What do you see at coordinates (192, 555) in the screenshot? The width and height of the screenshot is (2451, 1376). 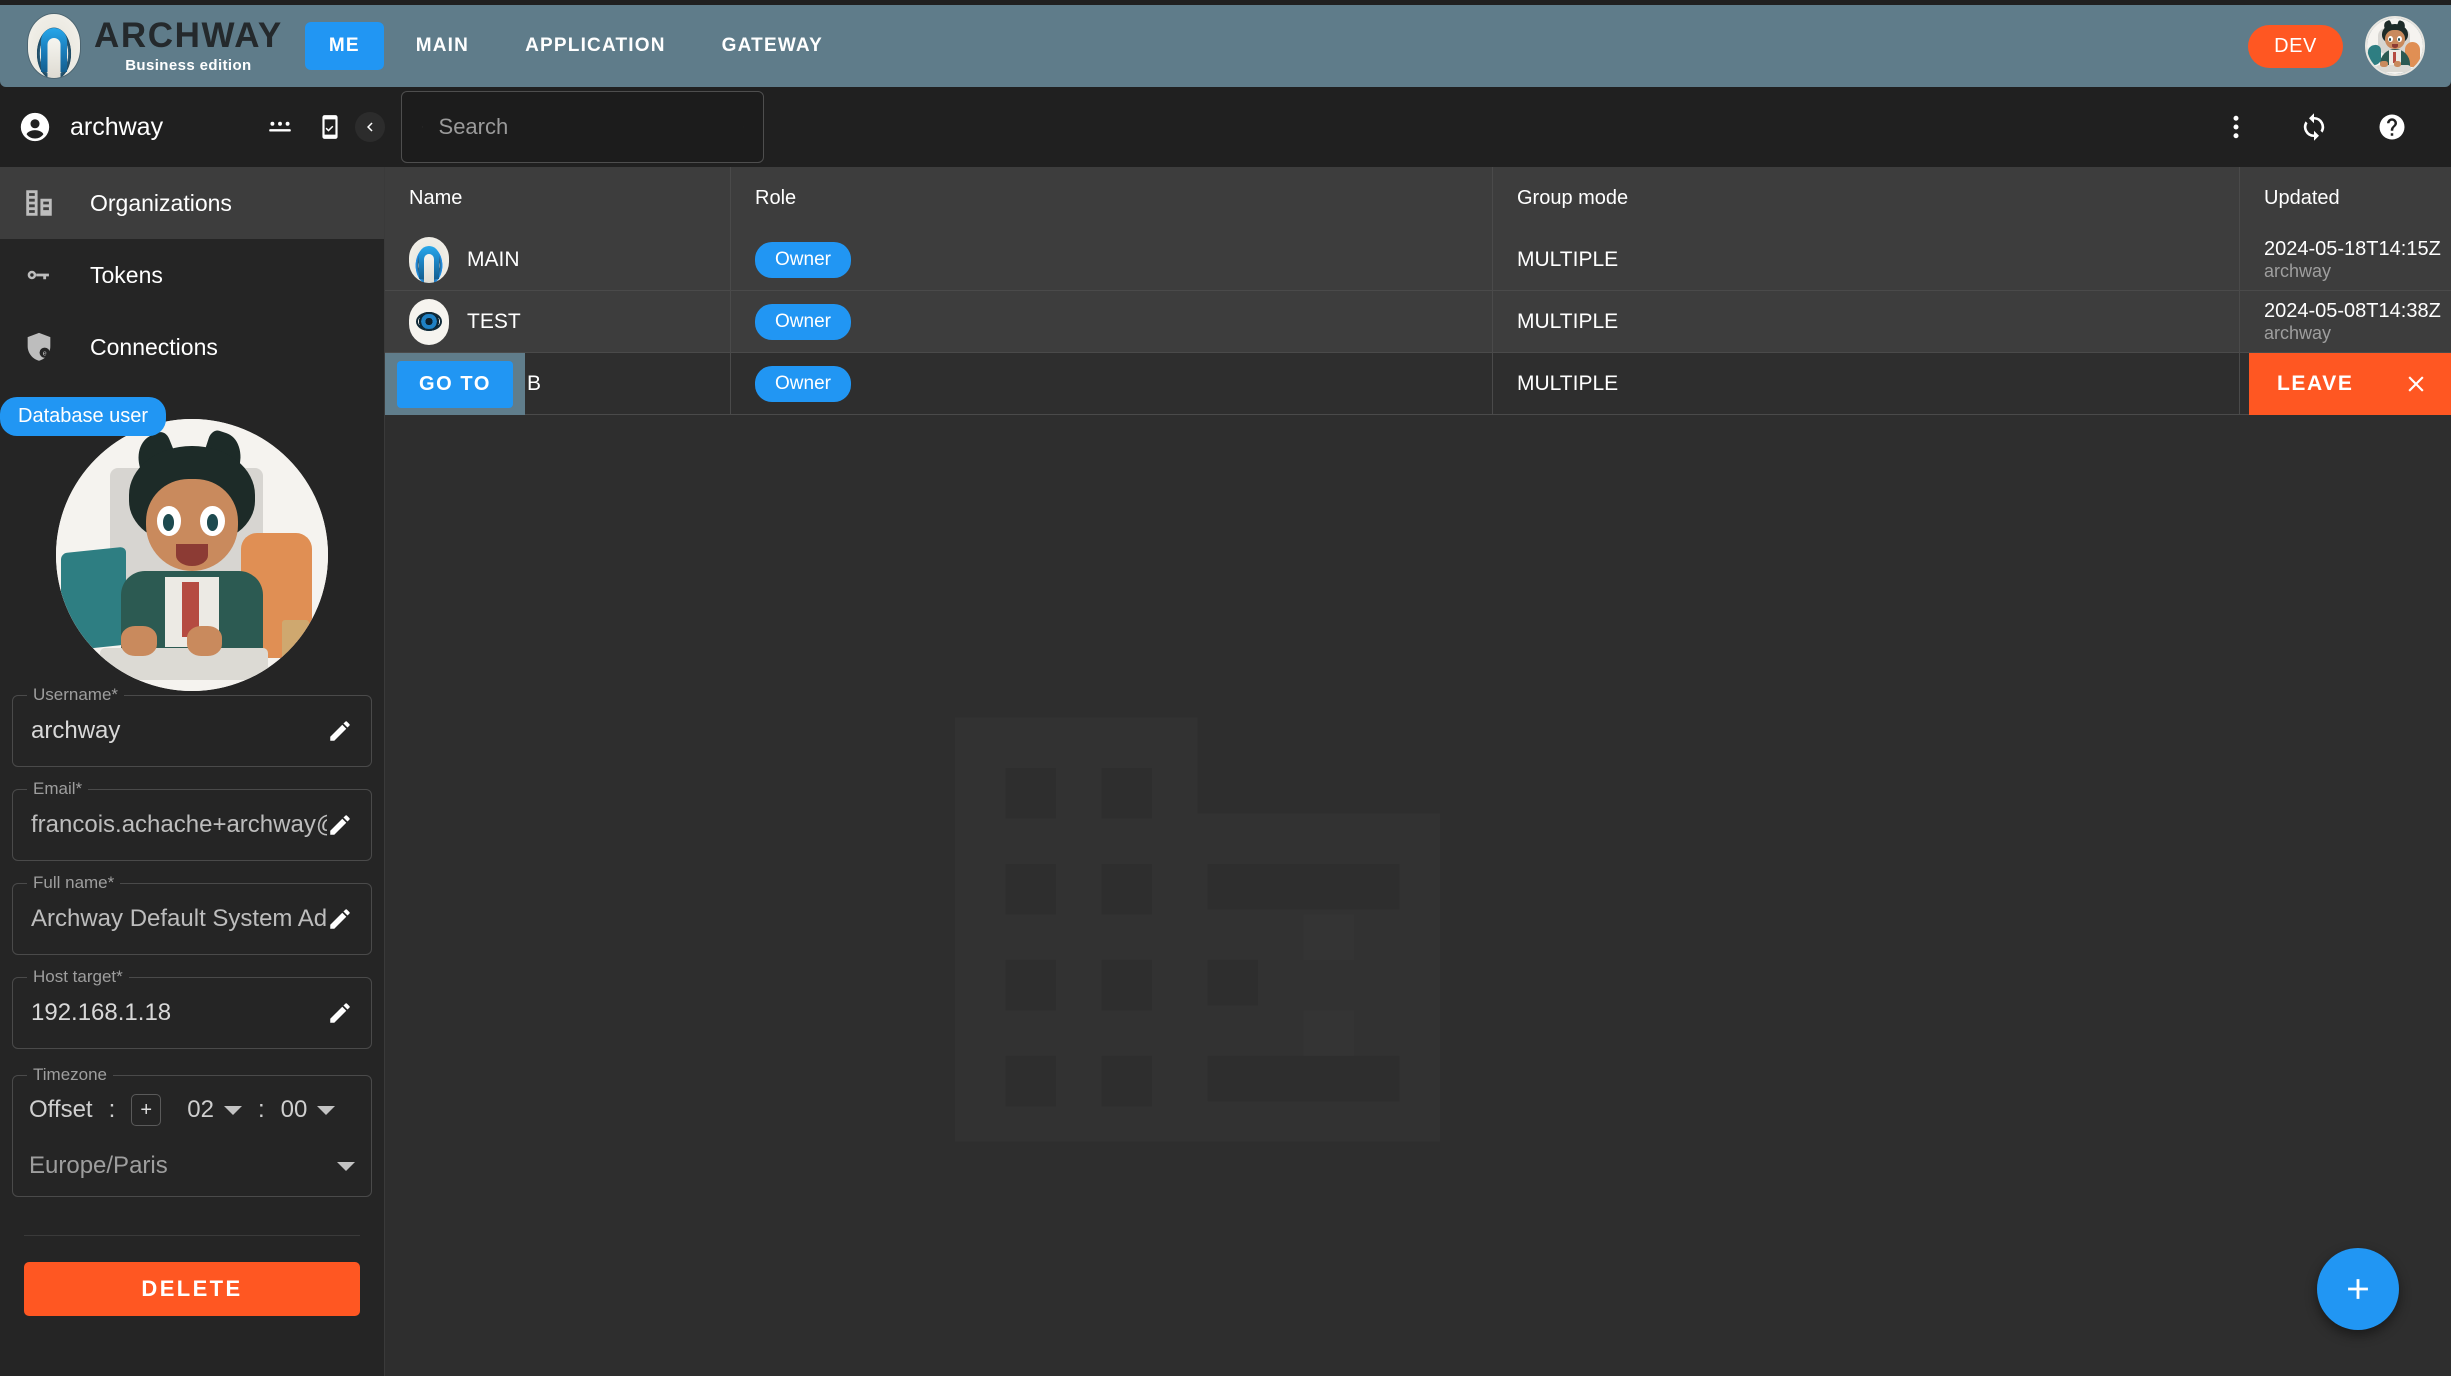 I see `profile-avatar` at bounding box center [192, 555].